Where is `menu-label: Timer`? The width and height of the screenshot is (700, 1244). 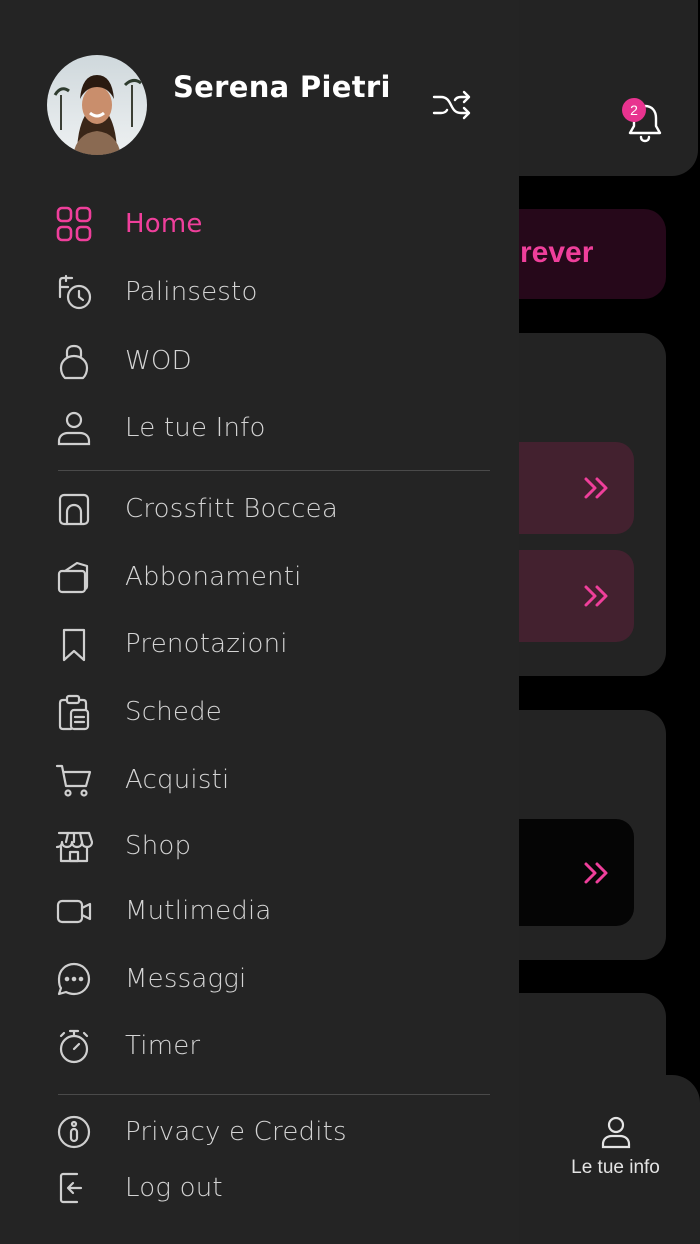
menu-label: Timer is located at coordinates (163, 1046).